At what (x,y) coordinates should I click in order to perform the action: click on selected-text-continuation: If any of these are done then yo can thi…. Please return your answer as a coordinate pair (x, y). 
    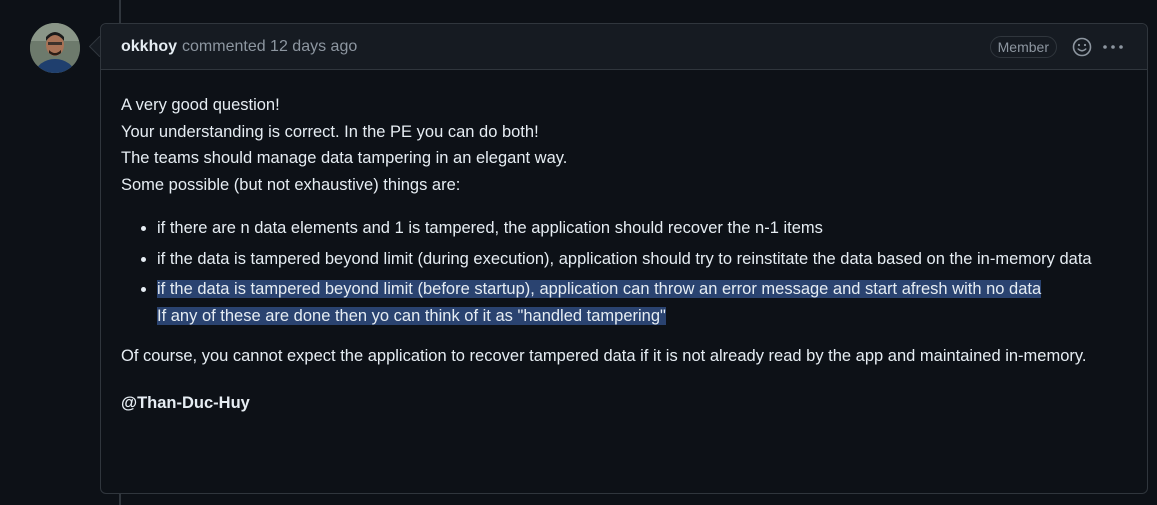
    Looking at the image, I should click on (411, 315).